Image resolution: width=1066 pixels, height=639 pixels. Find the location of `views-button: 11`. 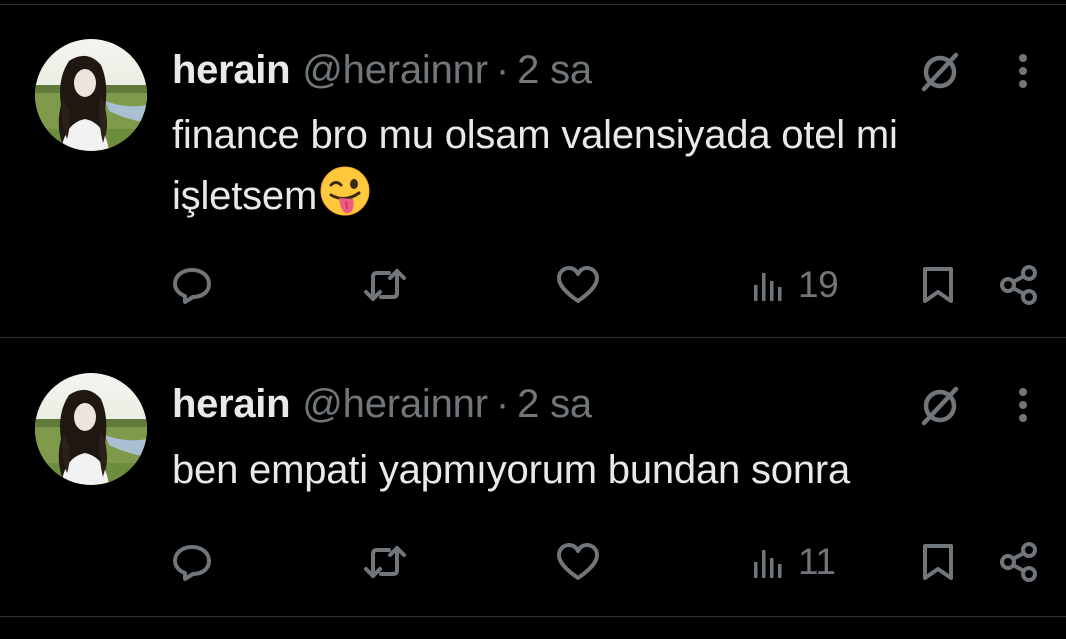

views-button: 11 is located at coordinates (794, 562).